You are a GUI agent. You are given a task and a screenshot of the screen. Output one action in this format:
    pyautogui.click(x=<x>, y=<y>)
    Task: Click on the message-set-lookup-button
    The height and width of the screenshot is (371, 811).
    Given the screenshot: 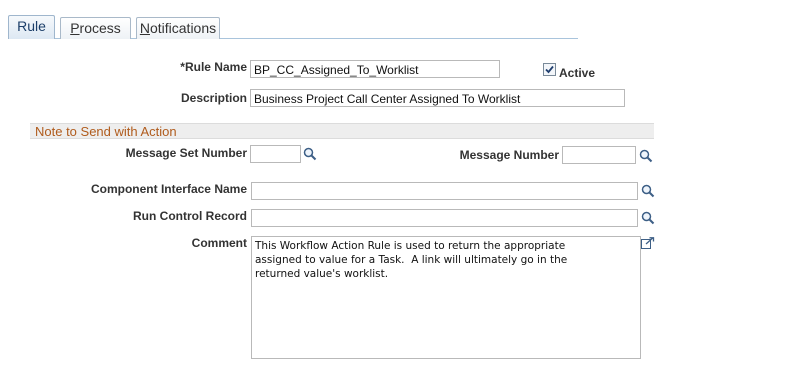 What is the action you would take?
    pyautogui.click(x=310, y=154)
    